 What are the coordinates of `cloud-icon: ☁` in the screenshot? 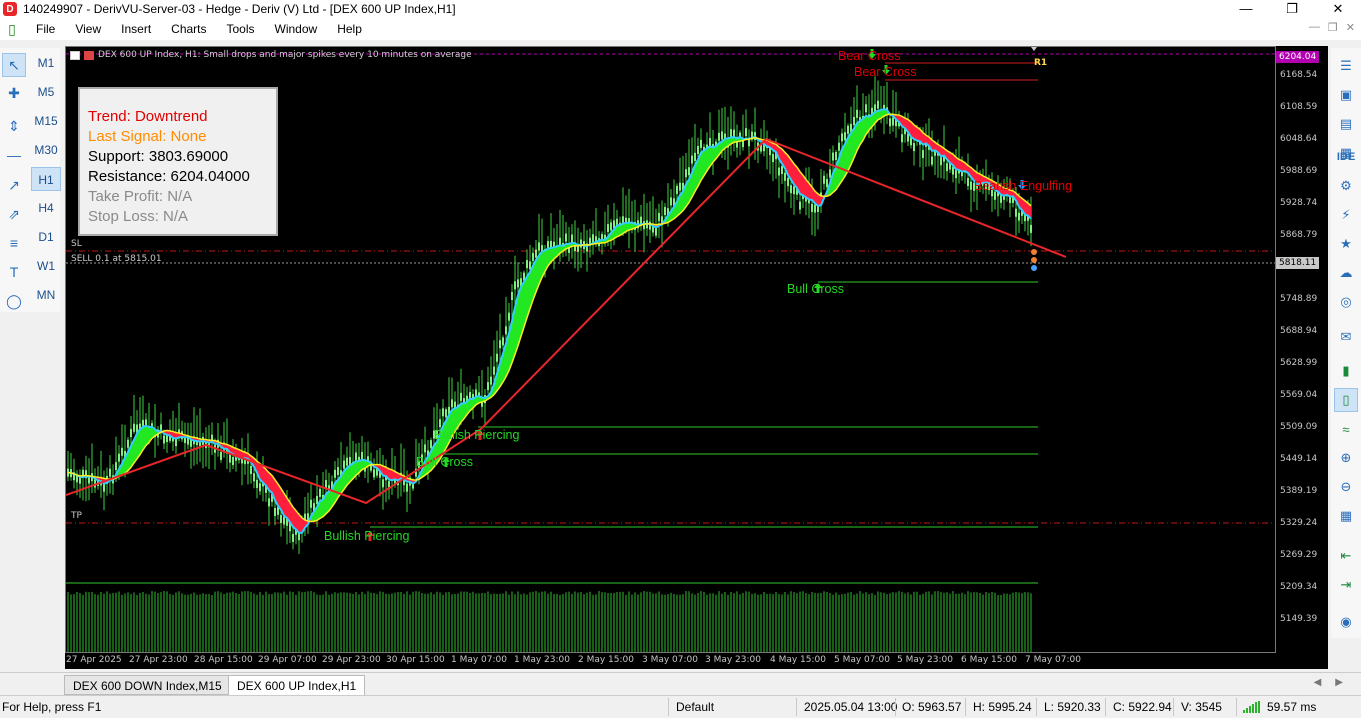 It's located at (1346, 273).